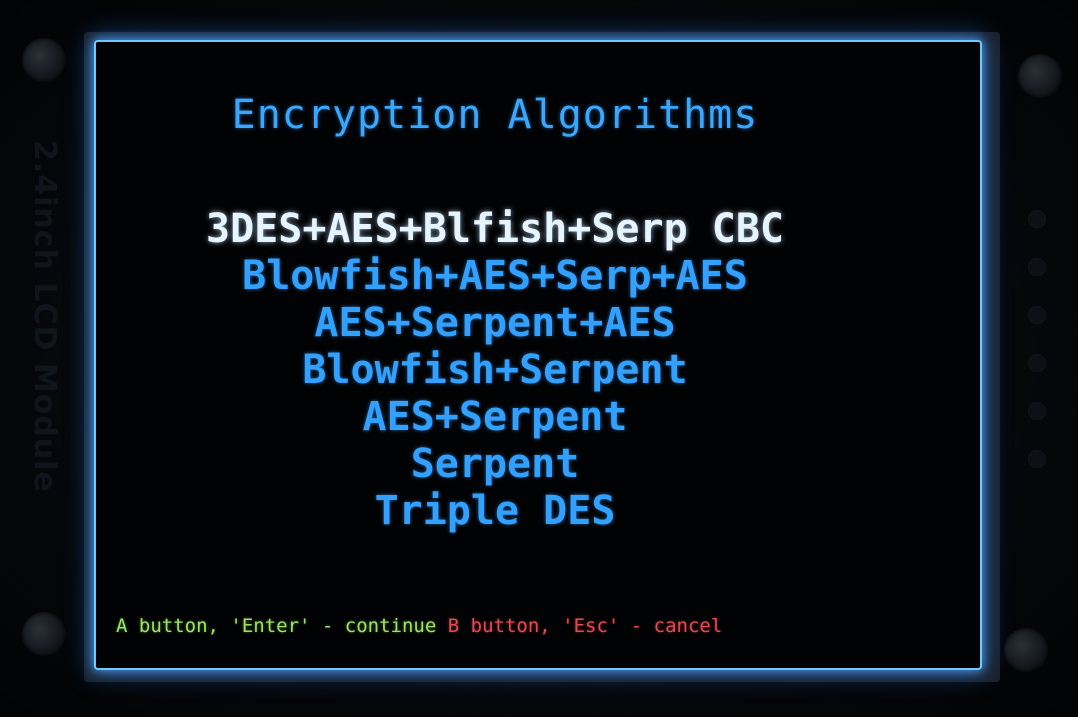 This screenshot has height=717, width=1078. What do you see at coordinates (44, 634) in the screenshot?
I see `mounting-screw-bottom-left` at bounding box center [44, 634].